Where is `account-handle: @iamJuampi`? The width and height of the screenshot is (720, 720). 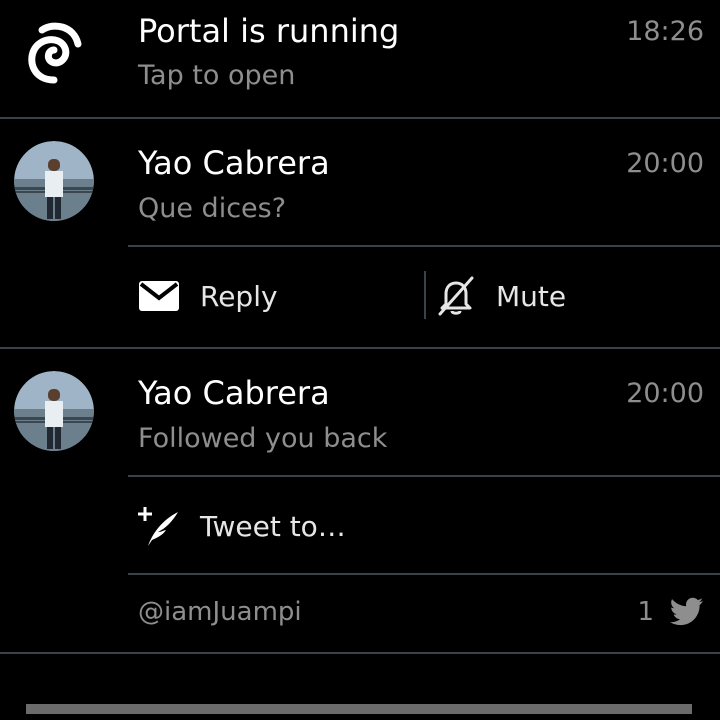 account-handle: @iamJuampi is located at coordinates (220, 612).